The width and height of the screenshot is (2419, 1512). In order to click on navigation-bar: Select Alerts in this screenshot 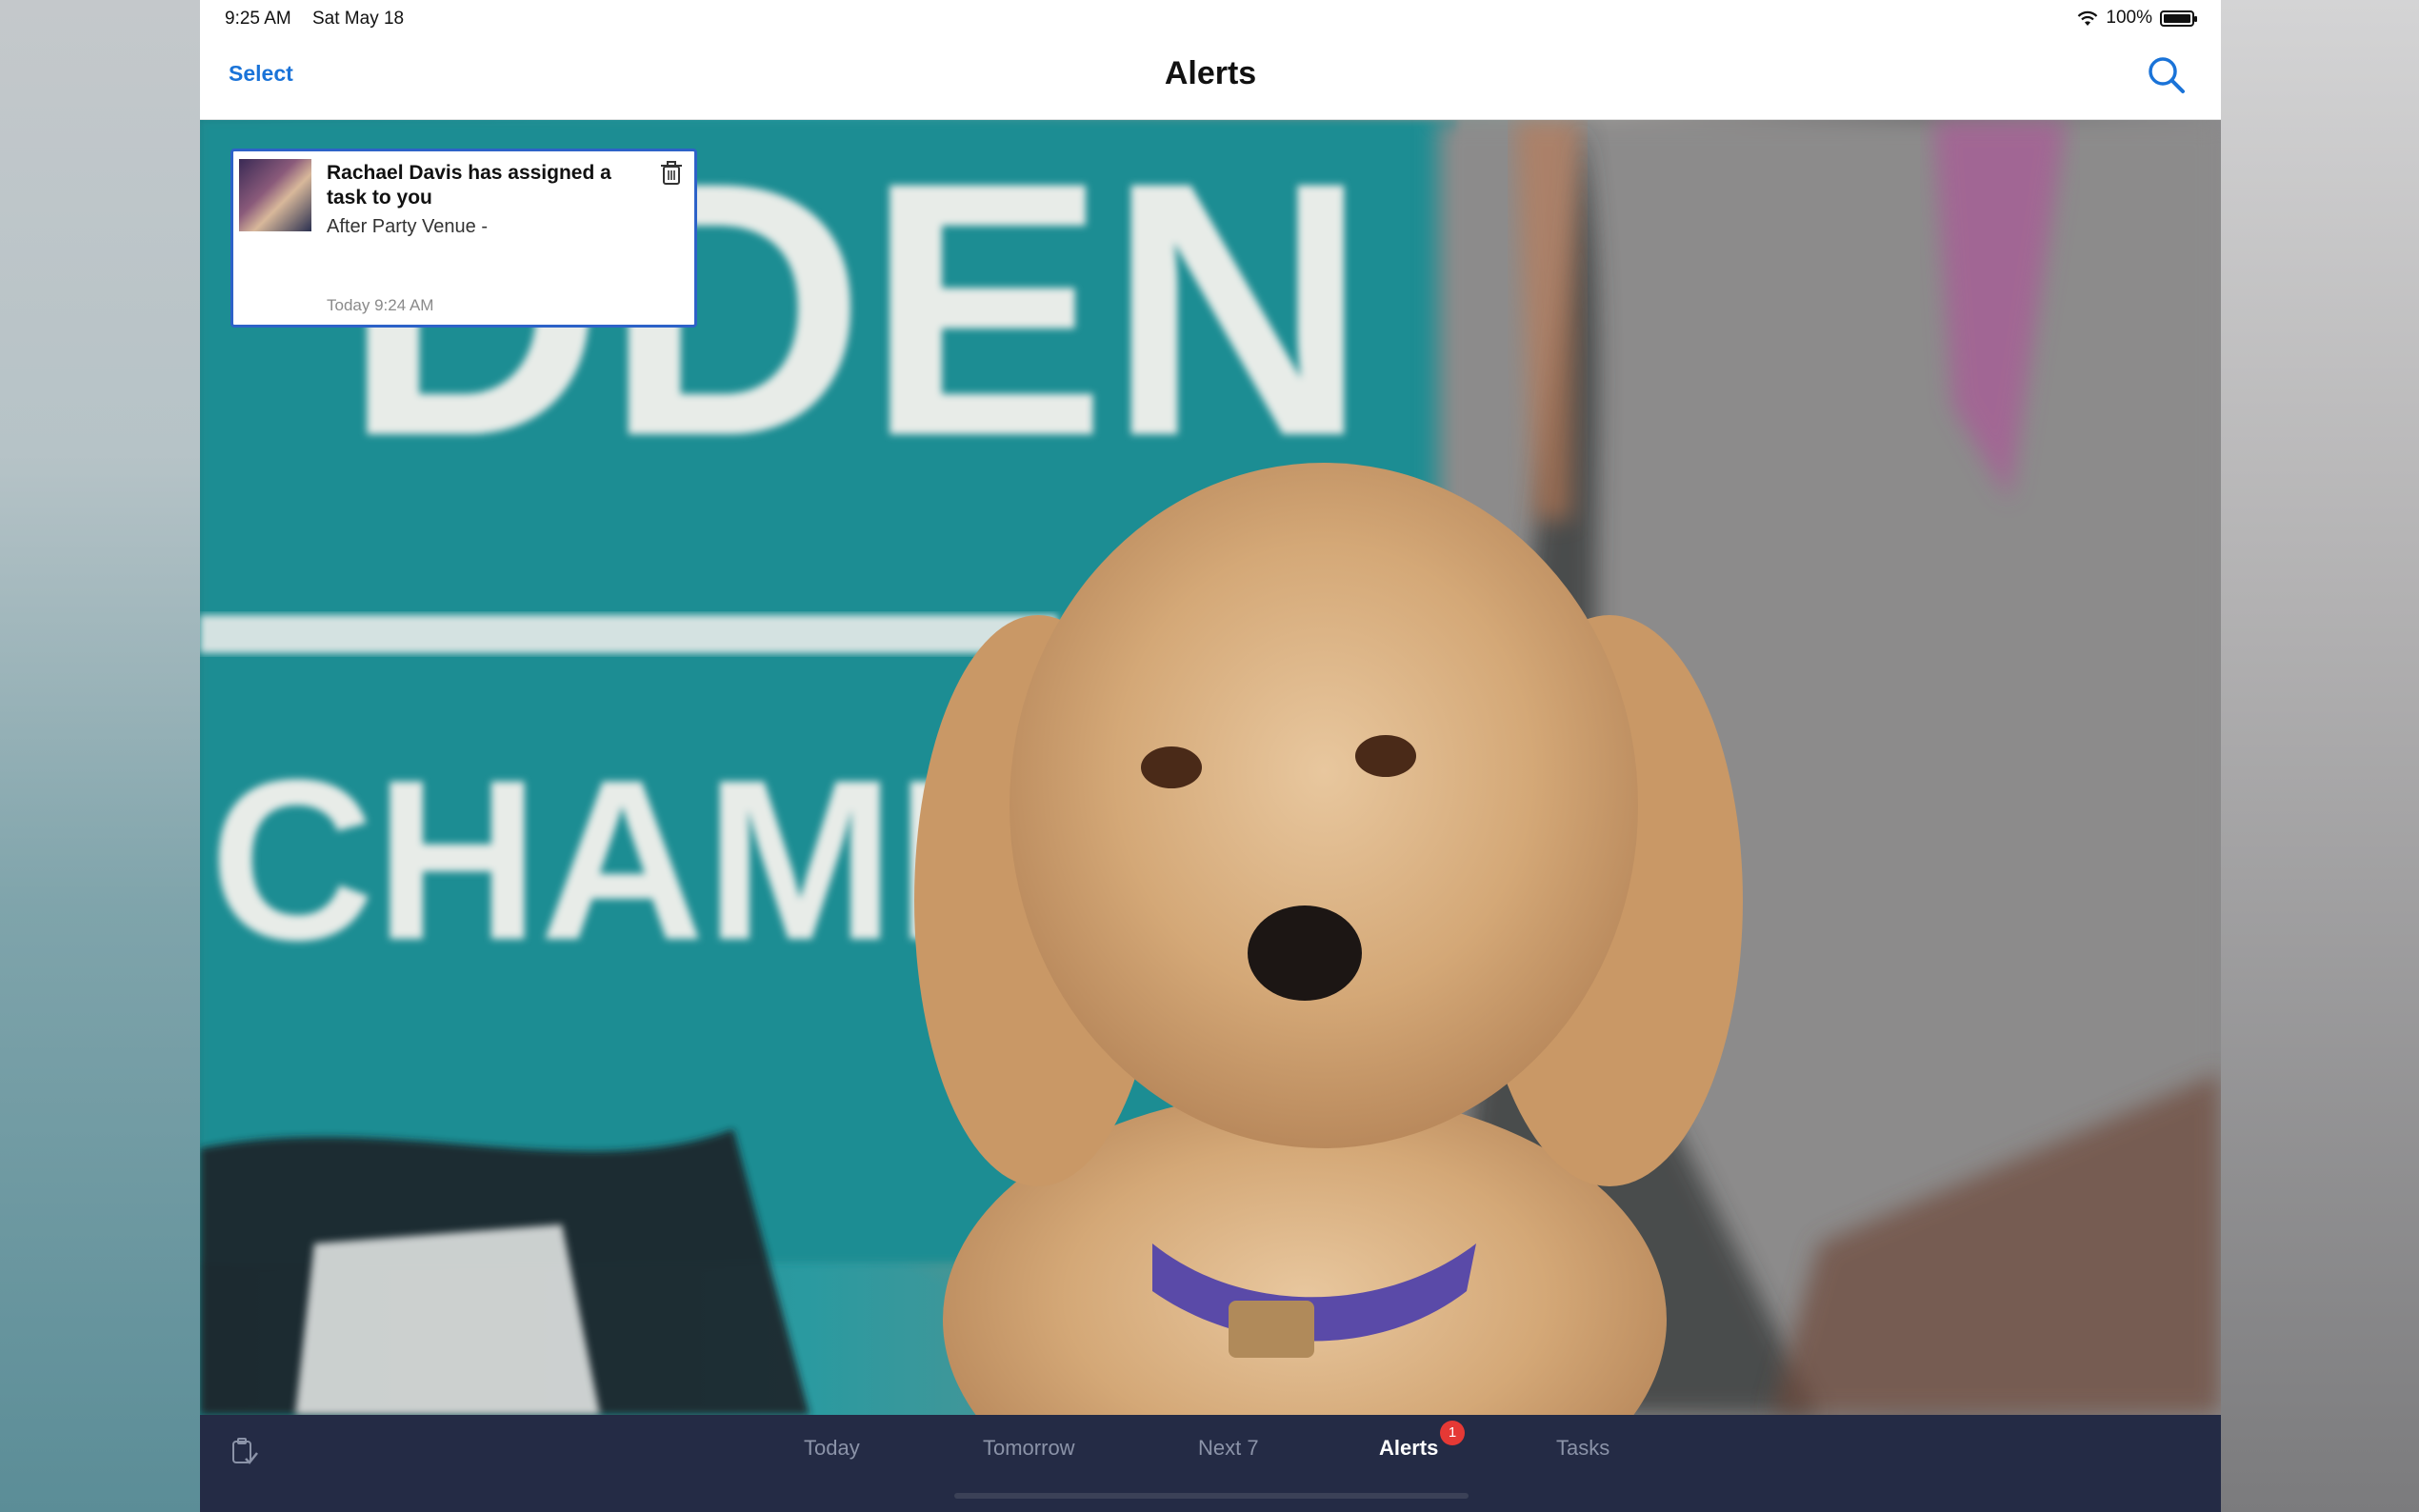, I will do `click(1210, 79)`.